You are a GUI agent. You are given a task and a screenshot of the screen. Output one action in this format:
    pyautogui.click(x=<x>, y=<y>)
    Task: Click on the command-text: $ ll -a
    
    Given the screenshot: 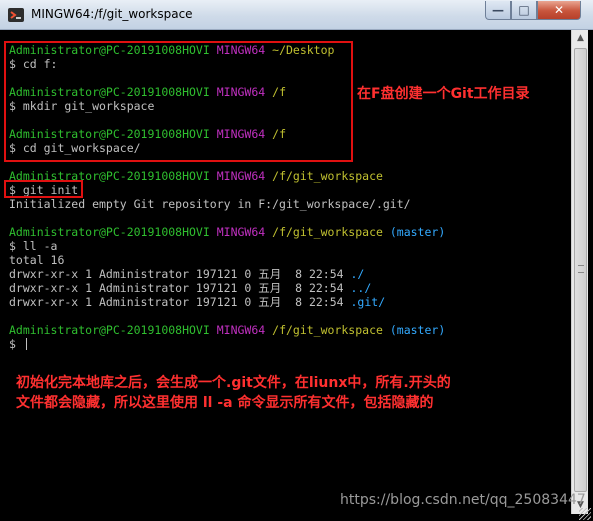 What is the action you would take?
    pyautogui.click(x=33, y=246)
    